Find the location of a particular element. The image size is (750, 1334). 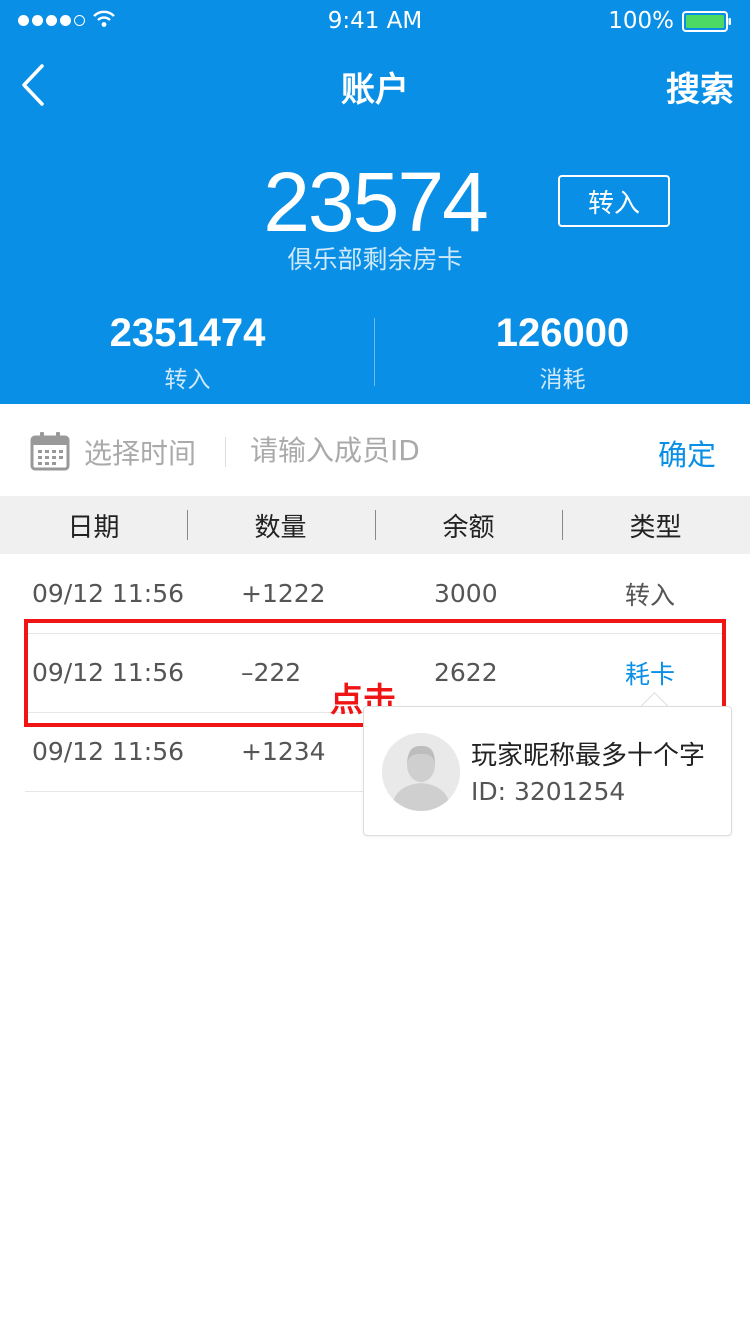

transfer-in-button: 转入 is located at coordinates (614, 201).